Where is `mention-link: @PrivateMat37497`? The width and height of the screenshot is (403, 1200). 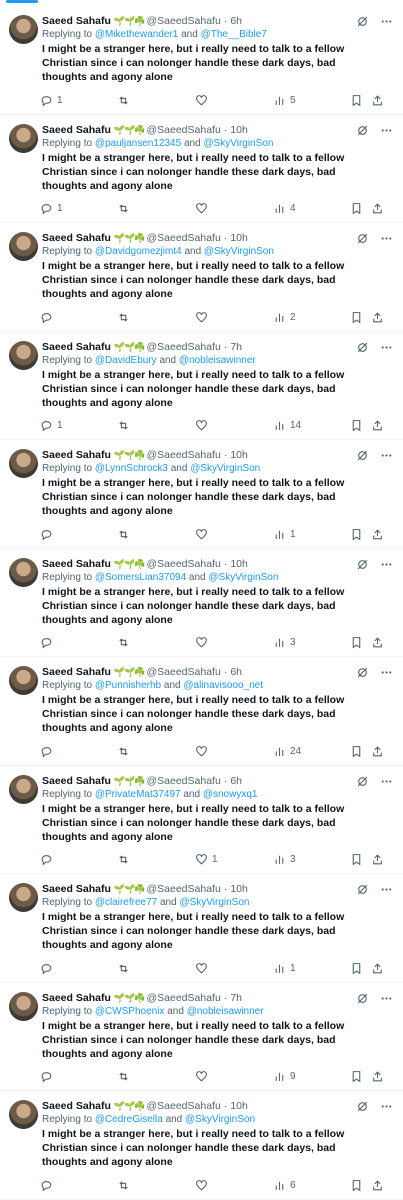 mention-link: @PrivateMat37497 is located at coordinates (138, 794).